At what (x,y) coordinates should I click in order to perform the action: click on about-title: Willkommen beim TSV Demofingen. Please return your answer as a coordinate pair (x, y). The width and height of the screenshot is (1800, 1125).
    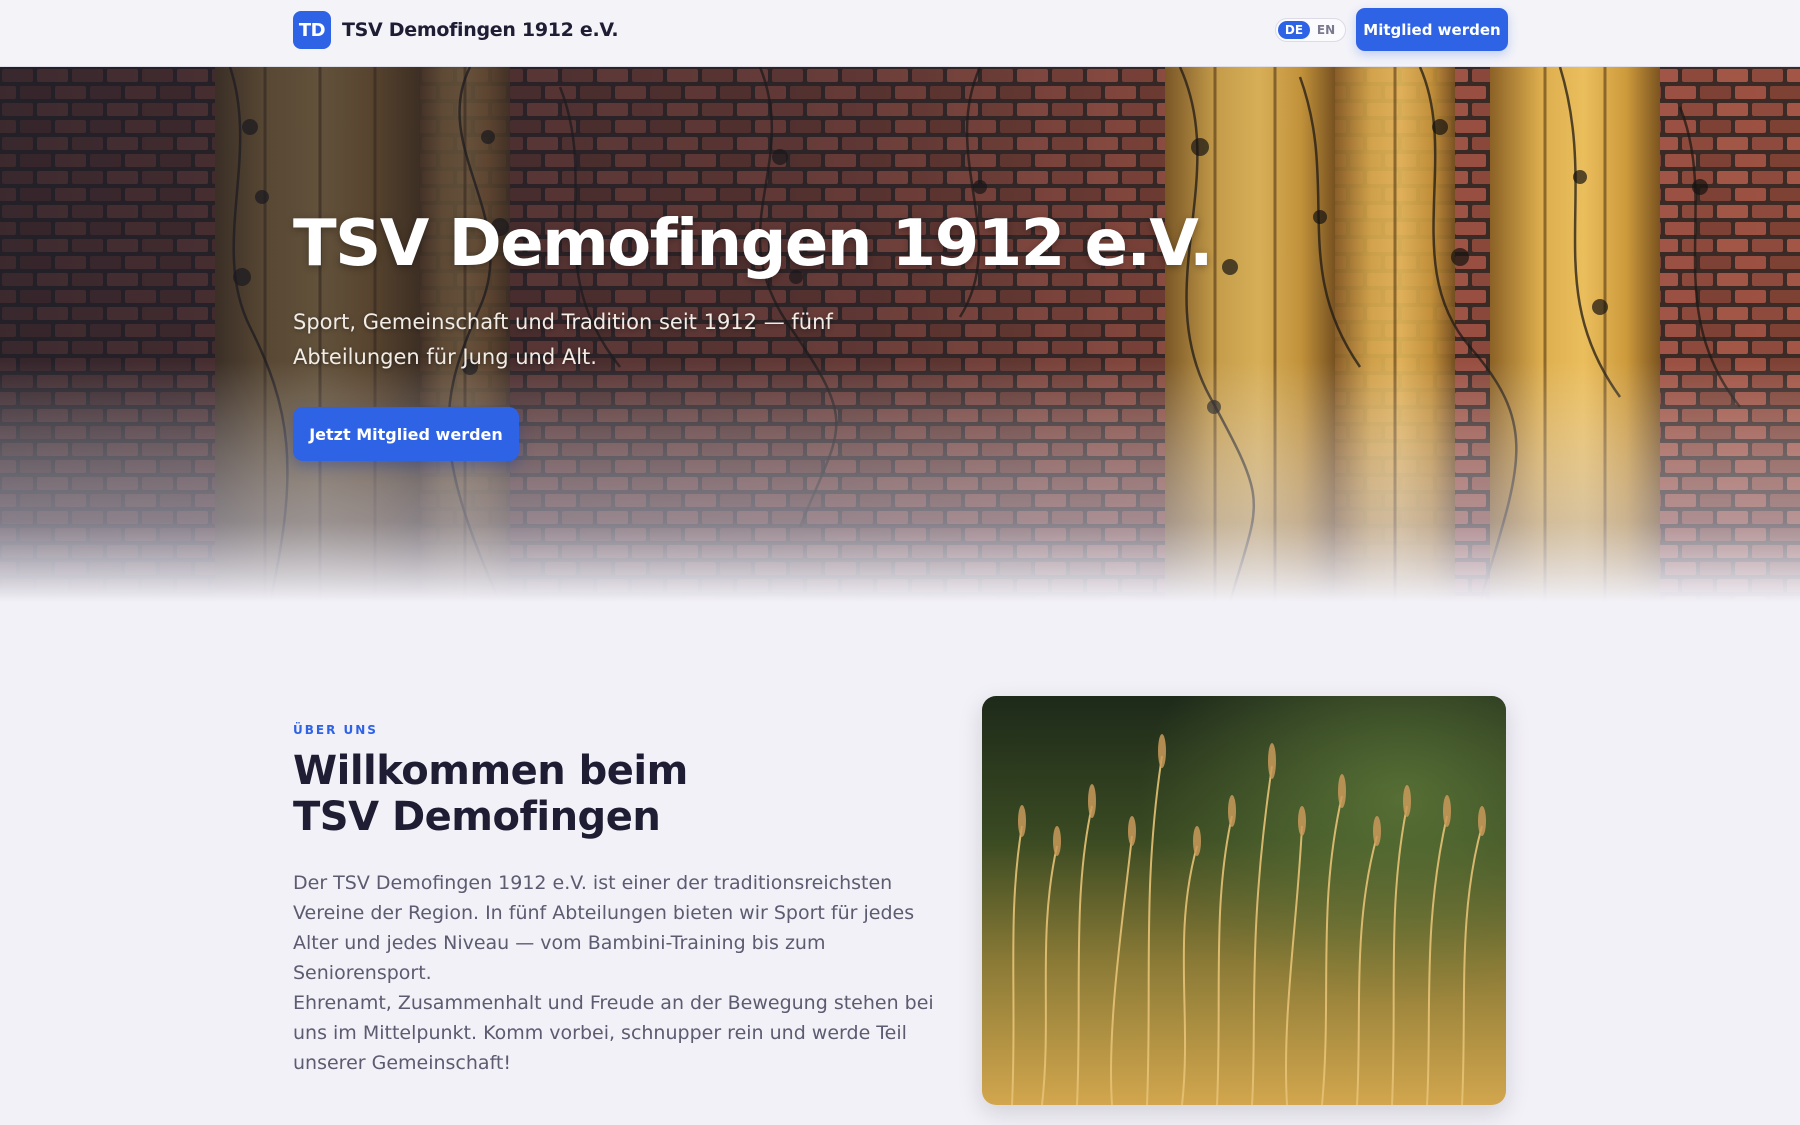
    Looking at the image, I should click on (603, 794).